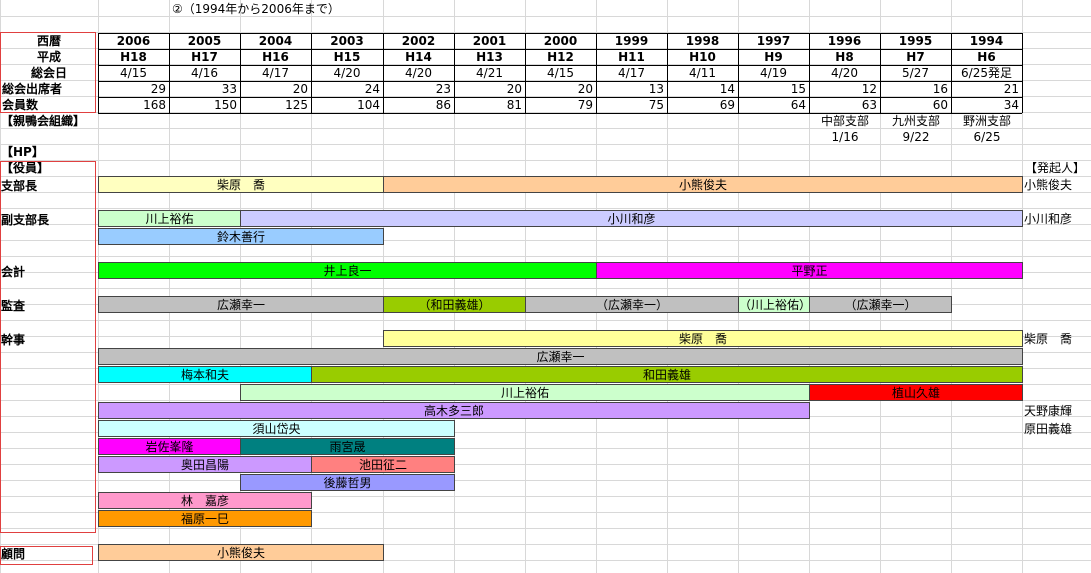 The image size is (1091, 573). Describe the element at coordinates (916, 392) in the screenshot. I see `timeline-bar: 植山久雄` at that location.